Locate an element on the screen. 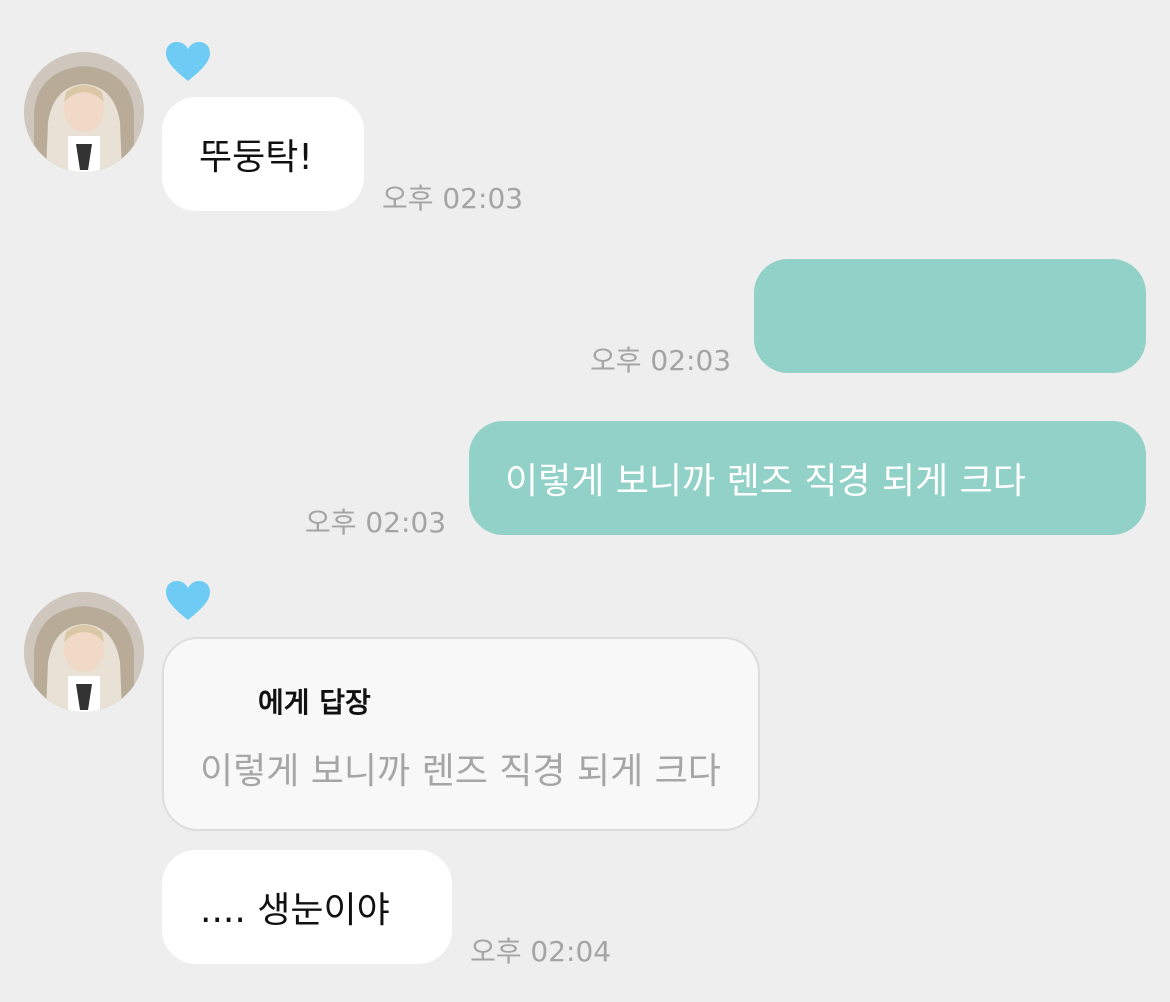 The width and height of the screenshot is (1170, 1002). message-text: 뚜둥탁! is located at coordinates (256, 157).